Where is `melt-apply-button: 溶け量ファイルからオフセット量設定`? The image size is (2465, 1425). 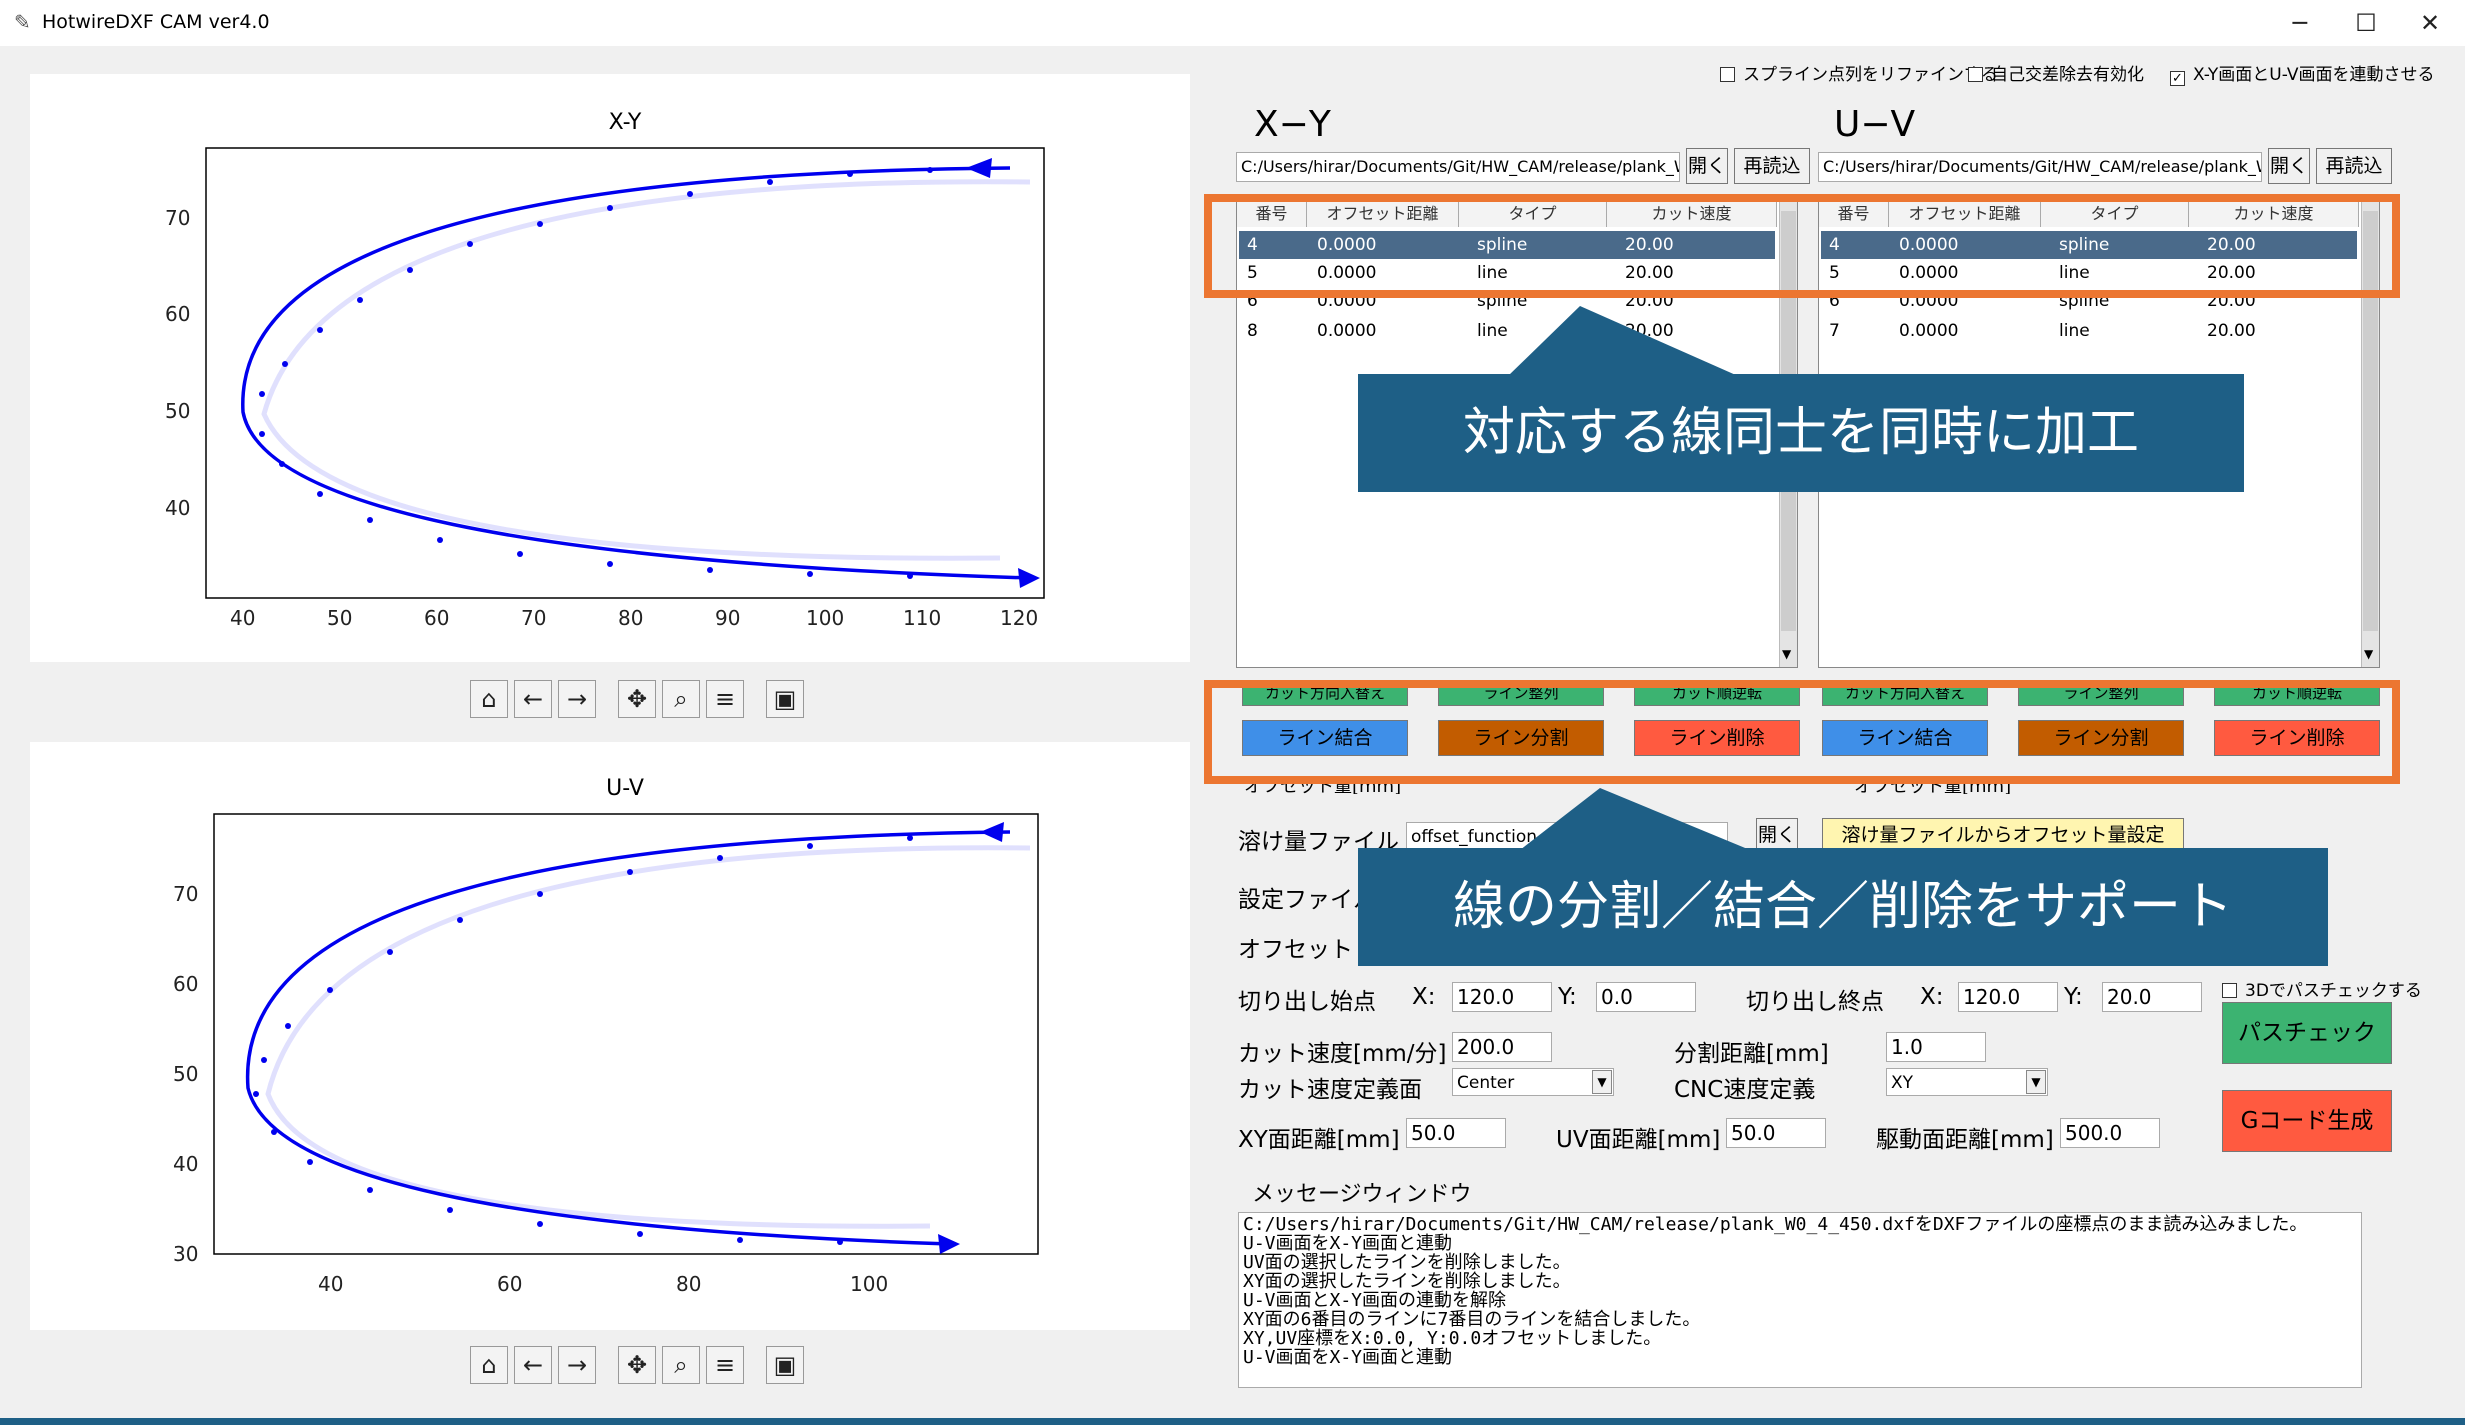
melt-apply-button: 溶け量ファイルからオフセット量設定 is located at coordinates (2003, 835).